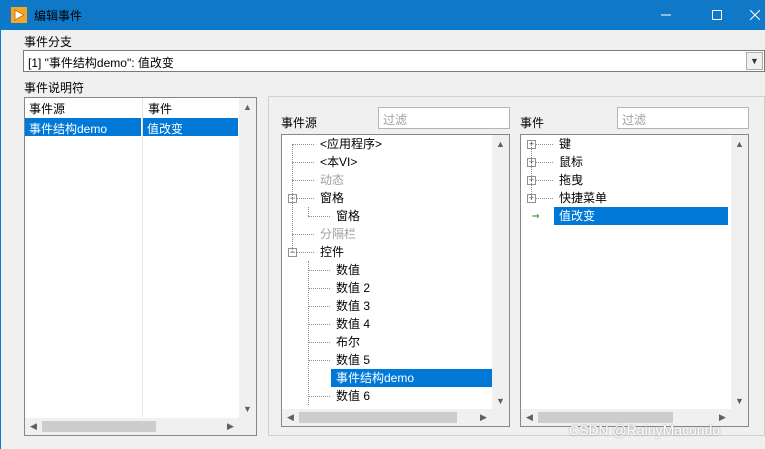 Image resolution: width=765 pixels, height=449 pixels. I want to click on event-source-tree-item: 数值, so click(387, 270).